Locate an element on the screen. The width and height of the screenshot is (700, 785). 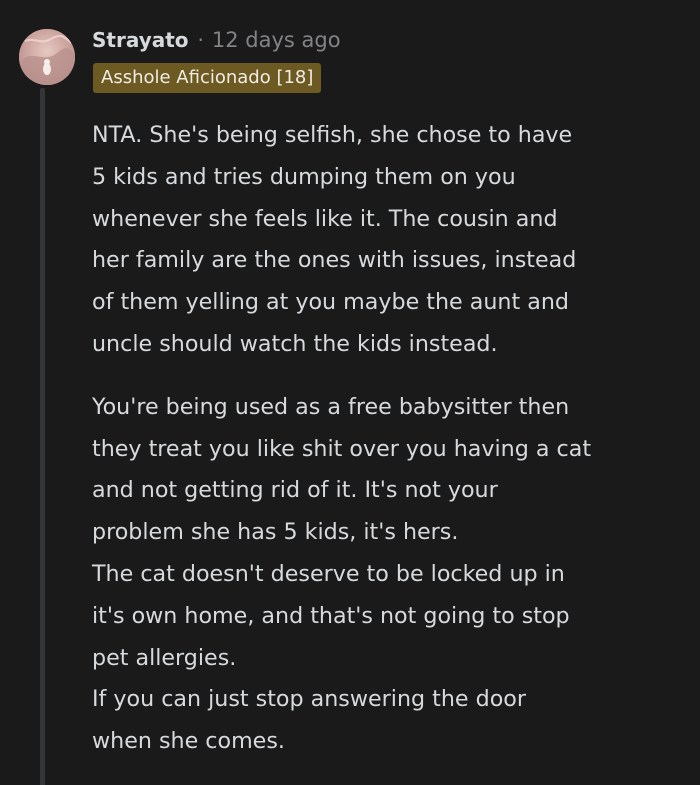
thread-line is located at coordinates (42, 436).